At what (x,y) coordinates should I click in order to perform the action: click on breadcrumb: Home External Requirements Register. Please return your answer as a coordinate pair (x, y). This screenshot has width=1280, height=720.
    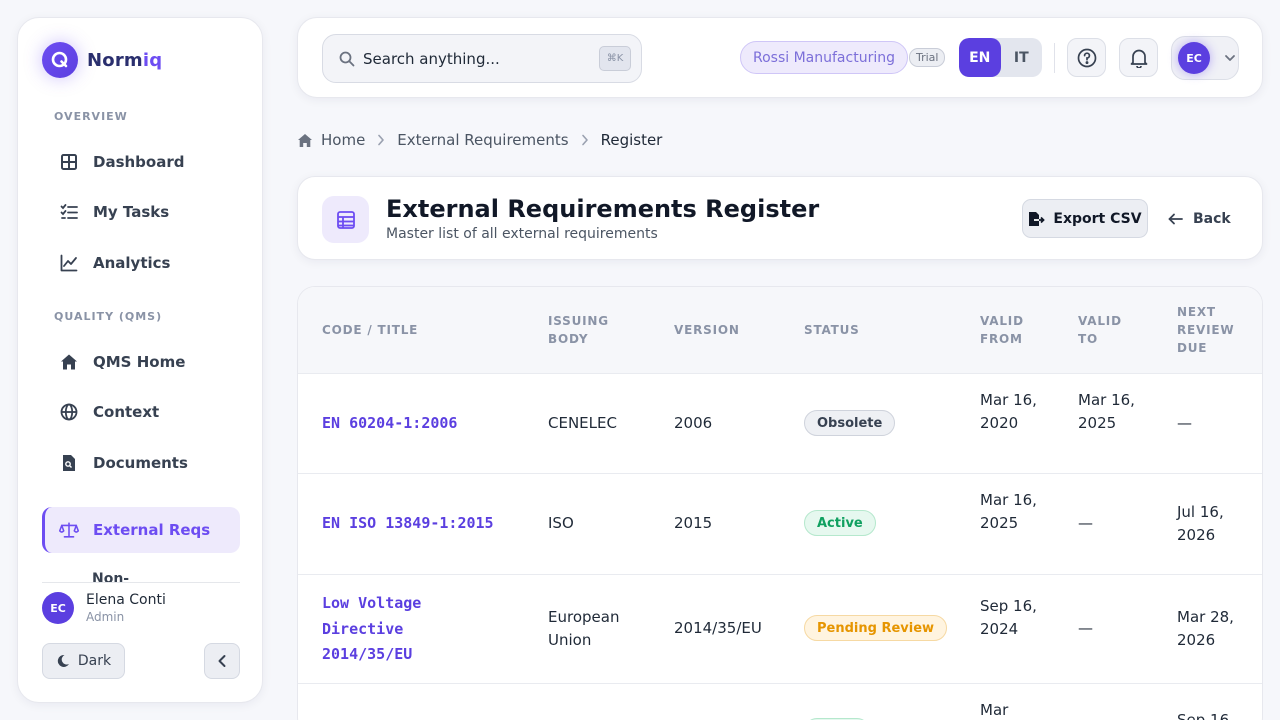
    Looking at the image, I should click on (479, 140).